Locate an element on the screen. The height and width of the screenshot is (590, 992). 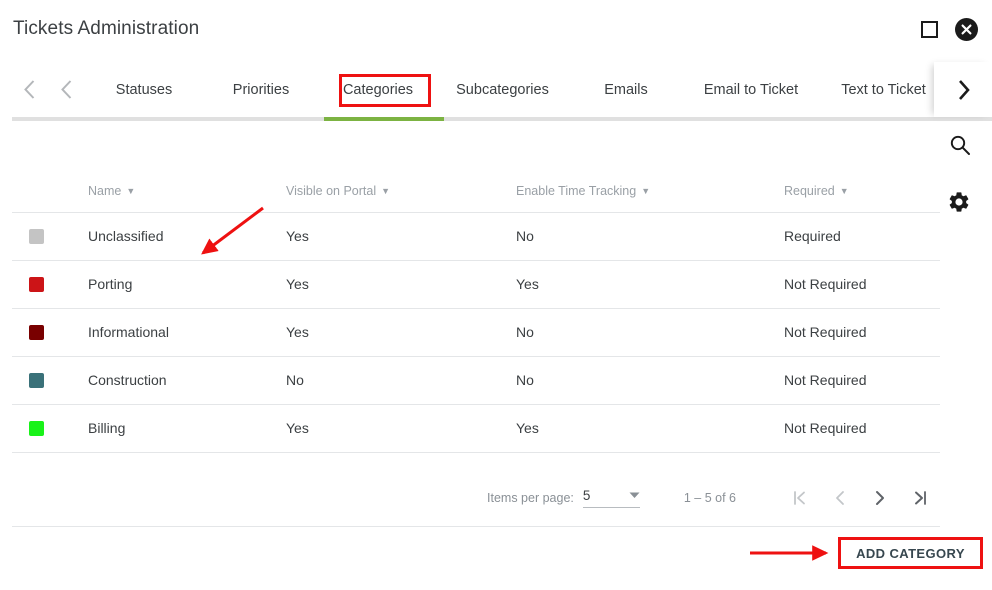
add-category-button: ADD CATEGORY is located at coordinates (910, 553).